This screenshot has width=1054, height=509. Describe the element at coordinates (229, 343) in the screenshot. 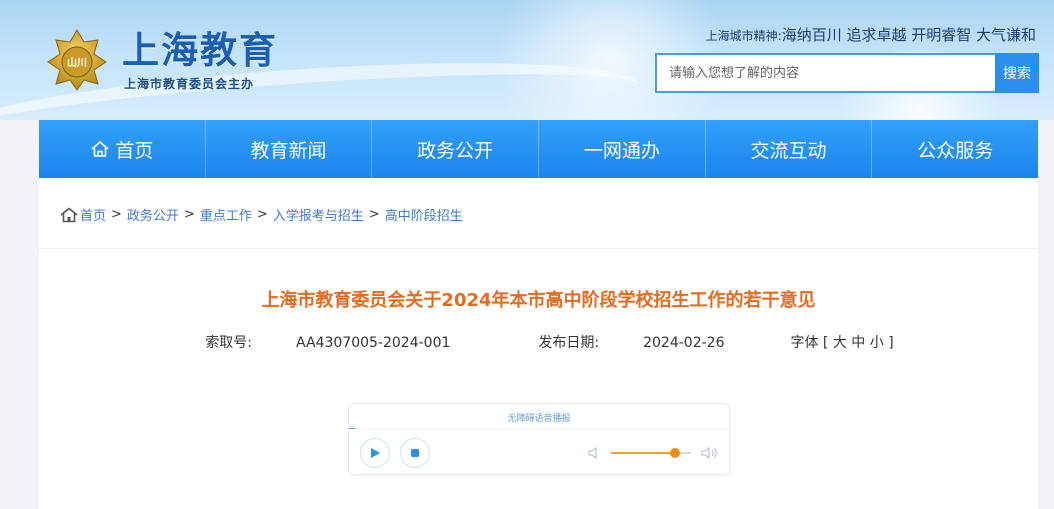

I see `index-label: 索取号:` at that location.